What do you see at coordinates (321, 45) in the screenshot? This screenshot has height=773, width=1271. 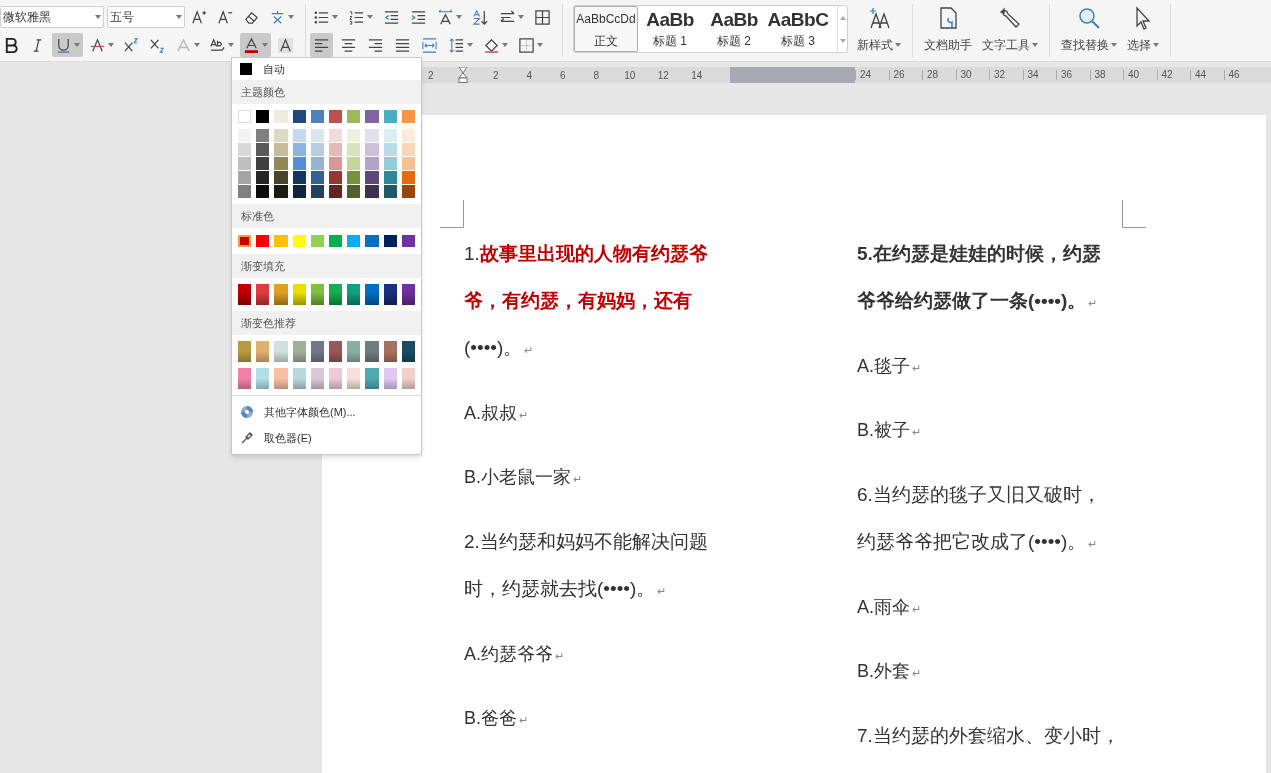 I see `align-left-button` at bounding box center [321, 45].